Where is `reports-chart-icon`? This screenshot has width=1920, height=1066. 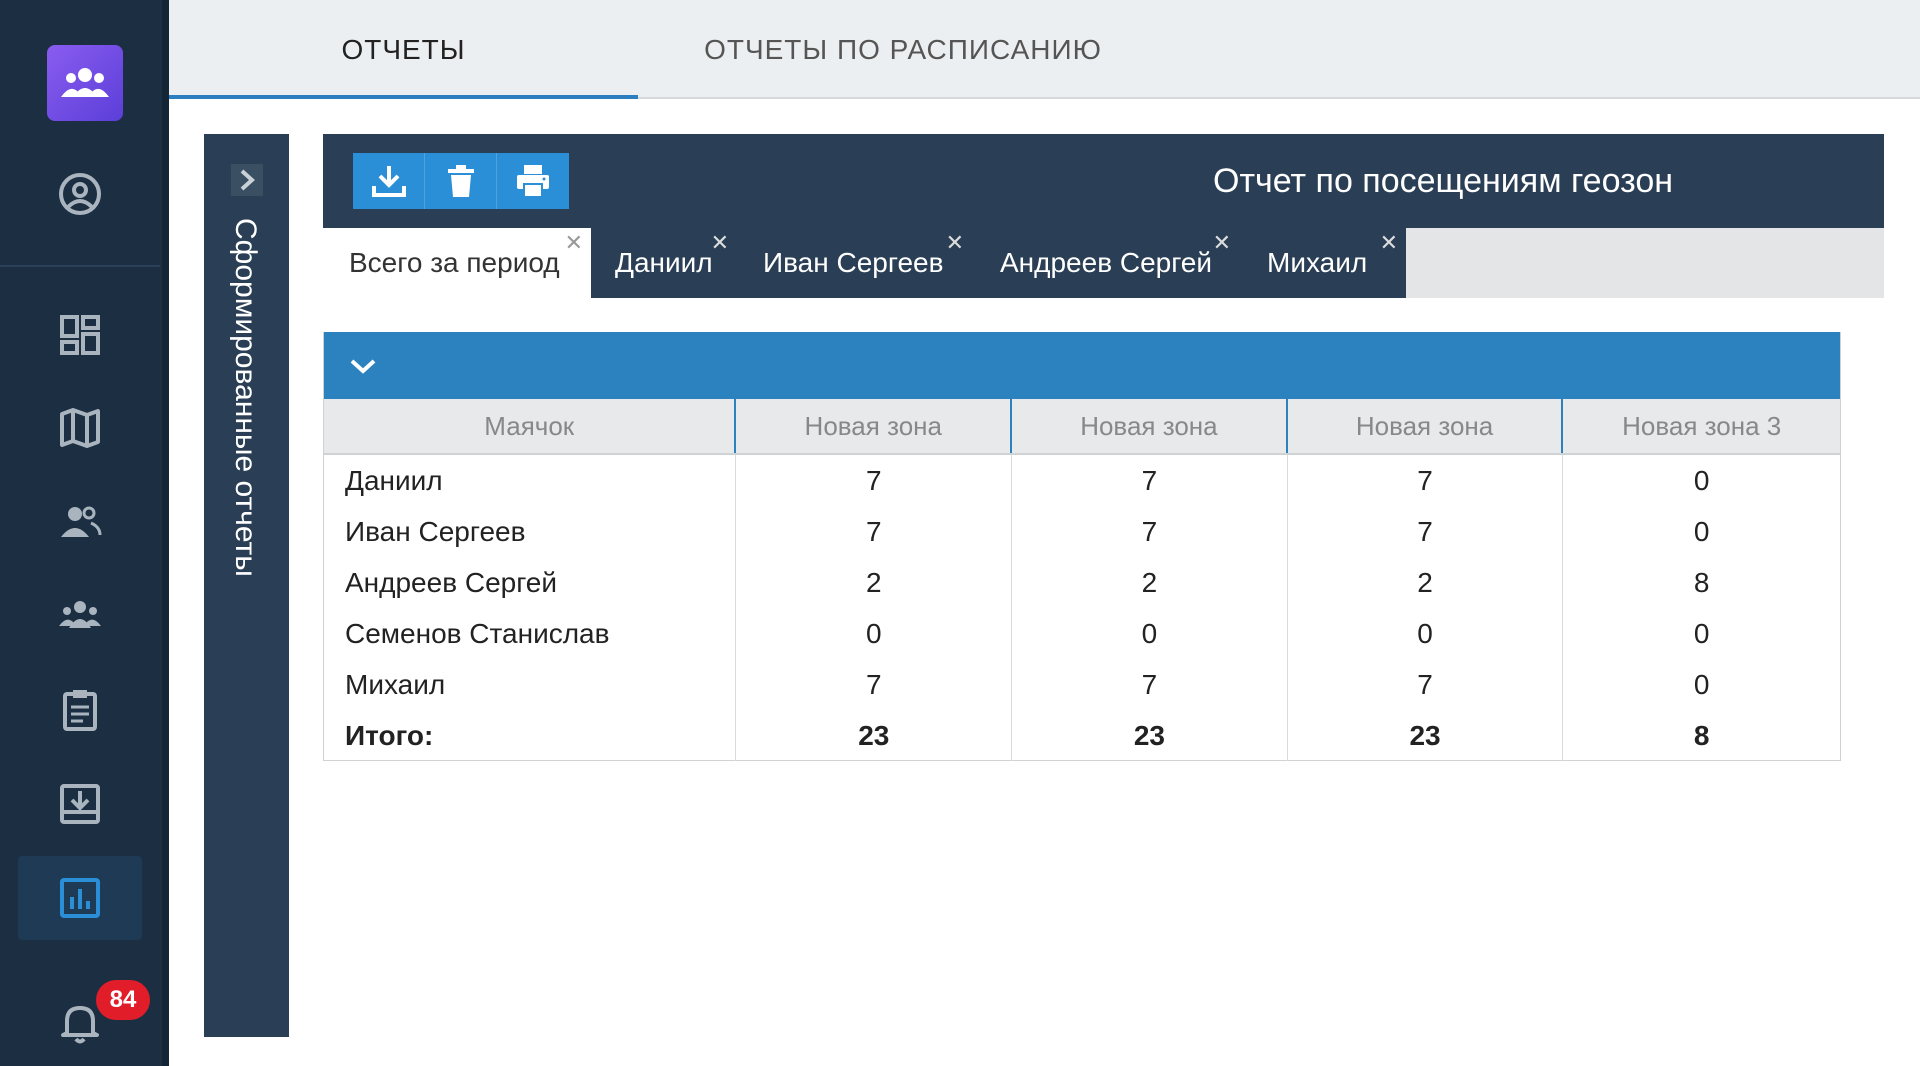 reports-chart-icon is located at coordinates (80, 898).